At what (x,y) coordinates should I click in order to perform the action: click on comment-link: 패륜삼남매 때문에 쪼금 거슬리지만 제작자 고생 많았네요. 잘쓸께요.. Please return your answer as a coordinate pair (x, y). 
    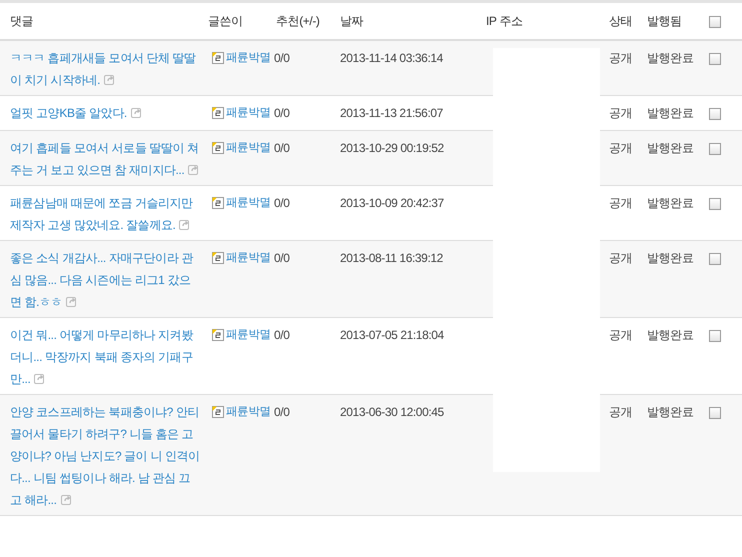
    Looking at the image, I should click on (107, 214).